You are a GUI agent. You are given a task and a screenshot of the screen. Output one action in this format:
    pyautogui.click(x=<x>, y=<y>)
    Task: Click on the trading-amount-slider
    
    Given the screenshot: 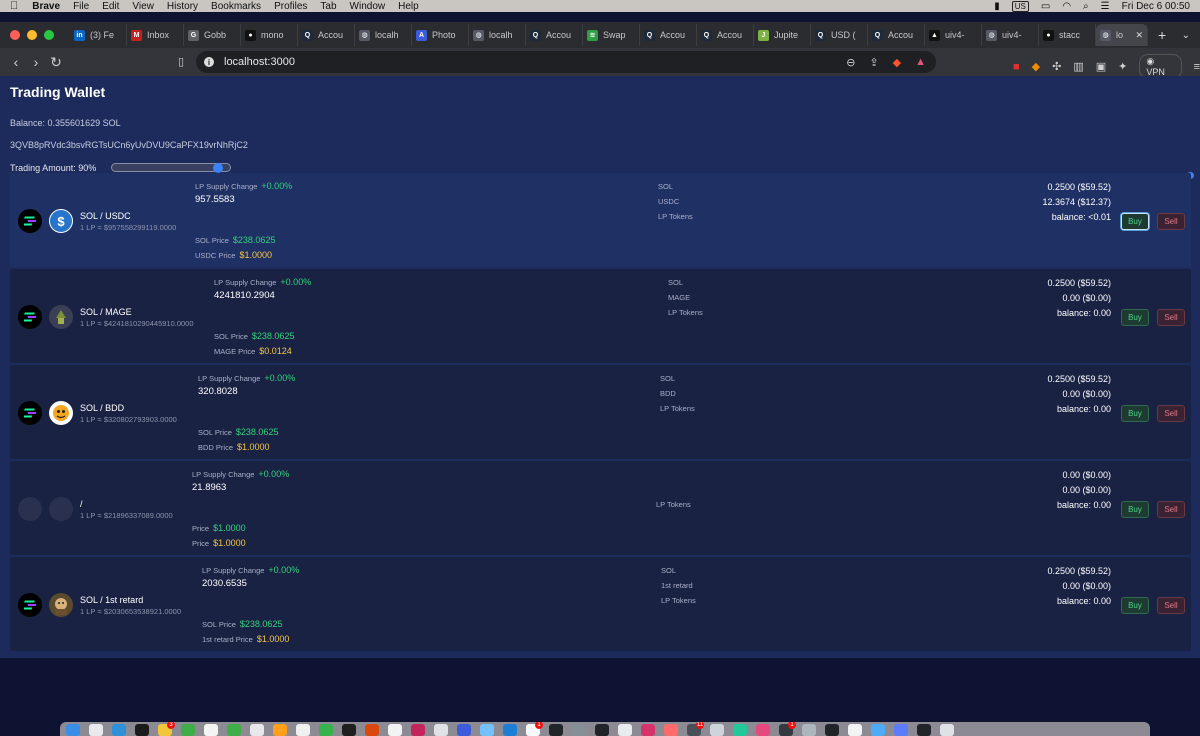 What is the action you would take?
    pyautogui.click(x=171, y=168)
    